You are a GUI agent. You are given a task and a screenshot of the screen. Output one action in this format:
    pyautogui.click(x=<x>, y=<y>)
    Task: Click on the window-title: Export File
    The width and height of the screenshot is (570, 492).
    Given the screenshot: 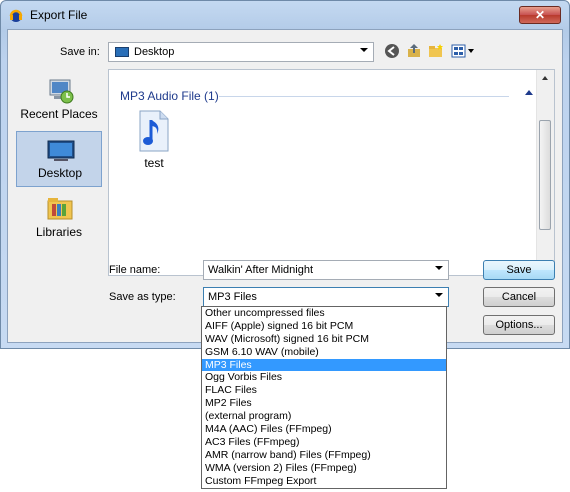 What is the action you would take?
    pyautogui.click(x=59, y=15)
    